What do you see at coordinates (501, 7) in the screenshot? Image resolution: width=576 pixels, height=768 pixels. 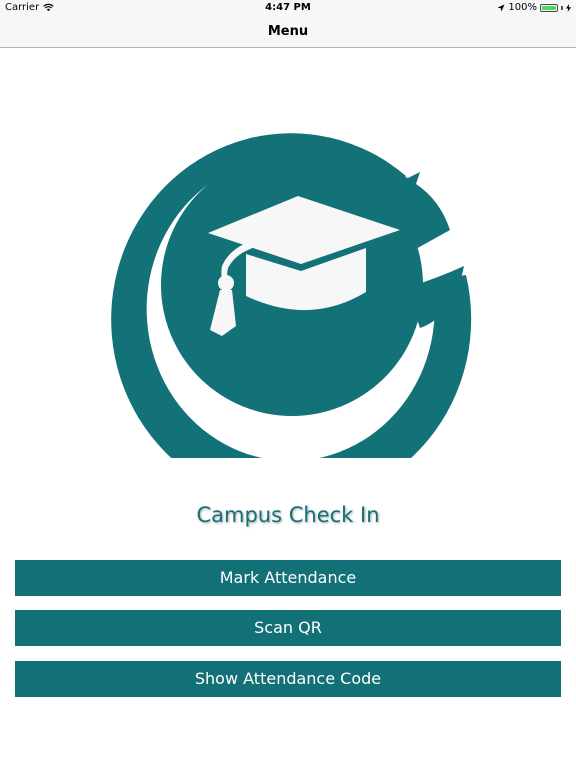 I see `location-arrow-icon` at bounding box center [501, 7].